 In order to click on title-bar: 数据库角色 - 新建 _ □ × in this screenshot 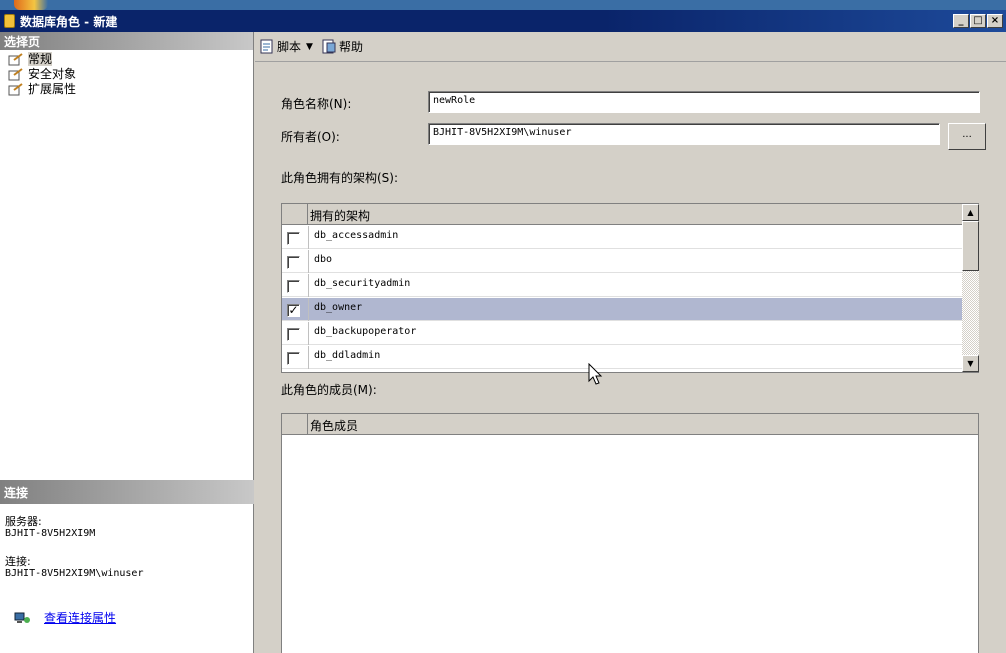, I will do `click(503, 21)`.